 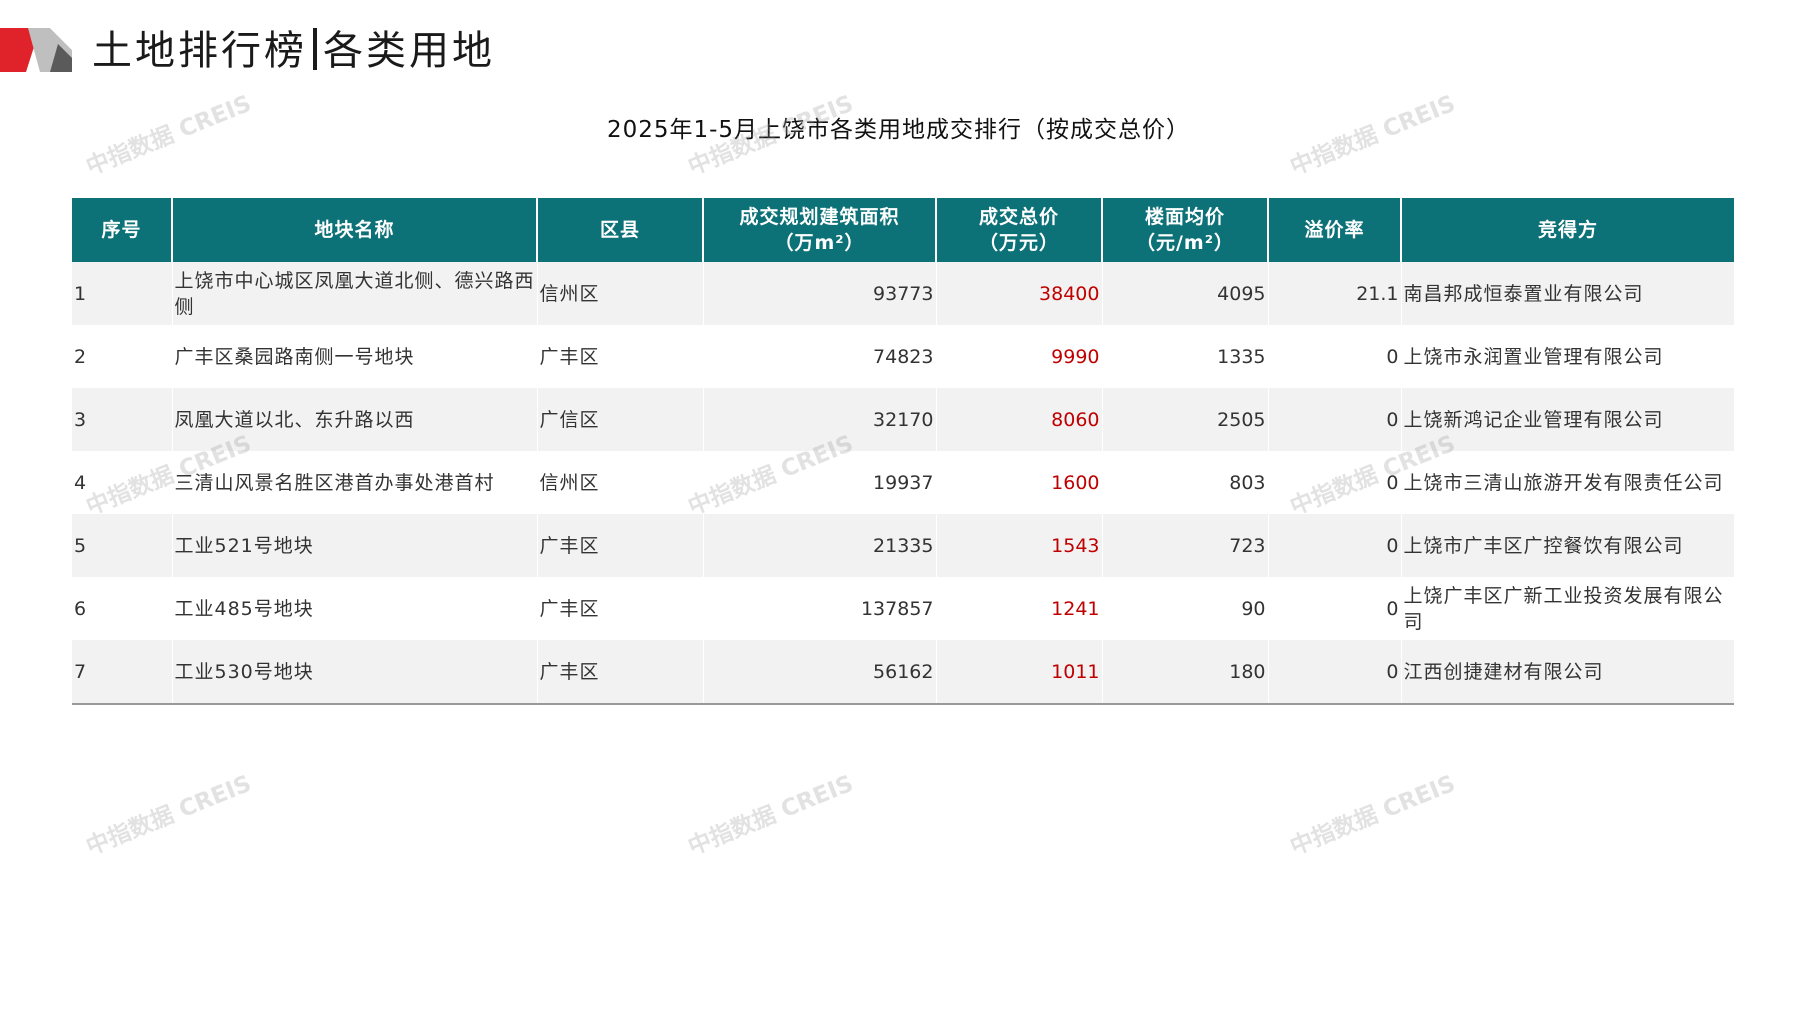 I want to click on avg-price-cell: 2505, so click(x=1185, y=419).